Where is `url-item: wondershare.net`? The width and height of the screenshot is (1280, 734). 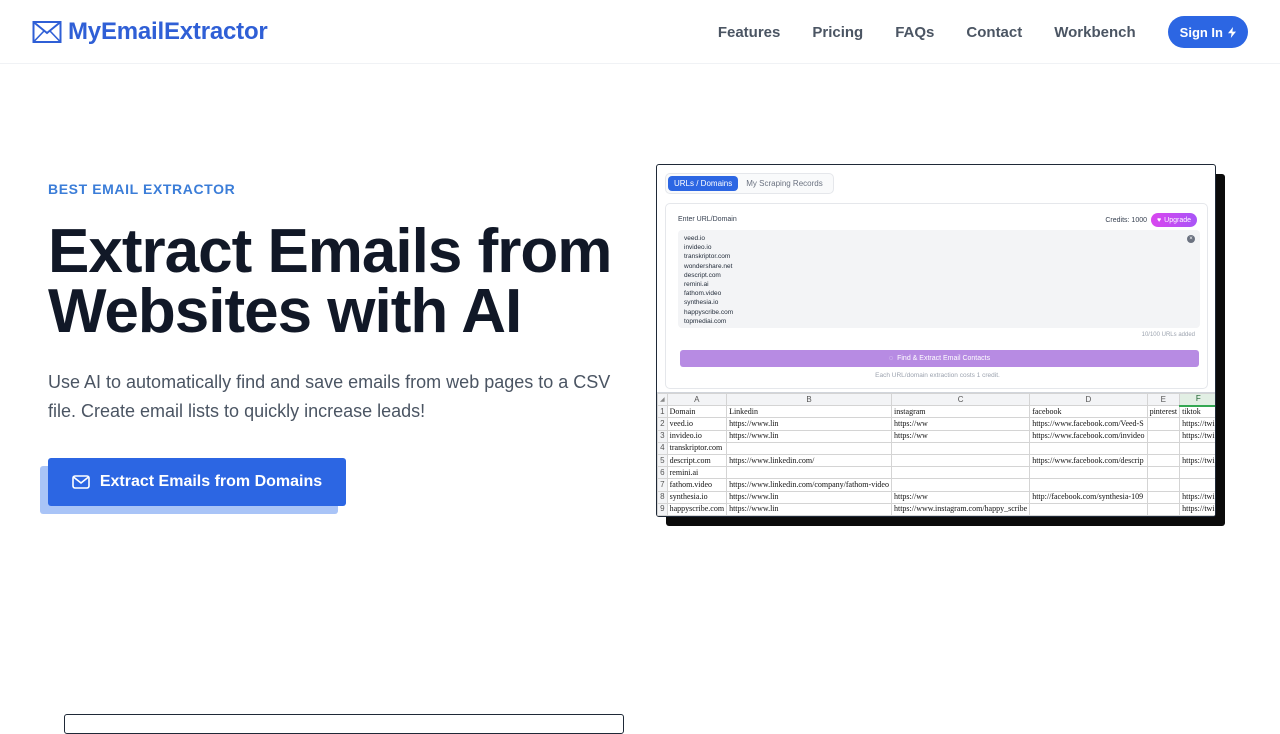
url-item: wondershare.net is located at coordinates (708, 266).